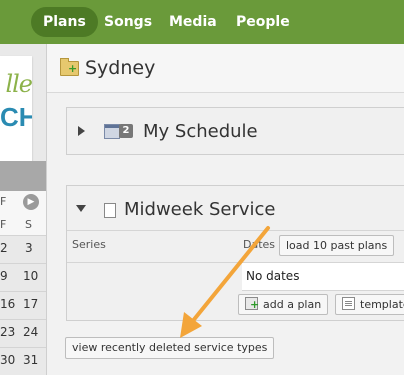 The height and width of the screenshot is (375, 404). Describe the element at coordinates (3, 201) in the screenshot. I see `dow-friday: F` at that location.